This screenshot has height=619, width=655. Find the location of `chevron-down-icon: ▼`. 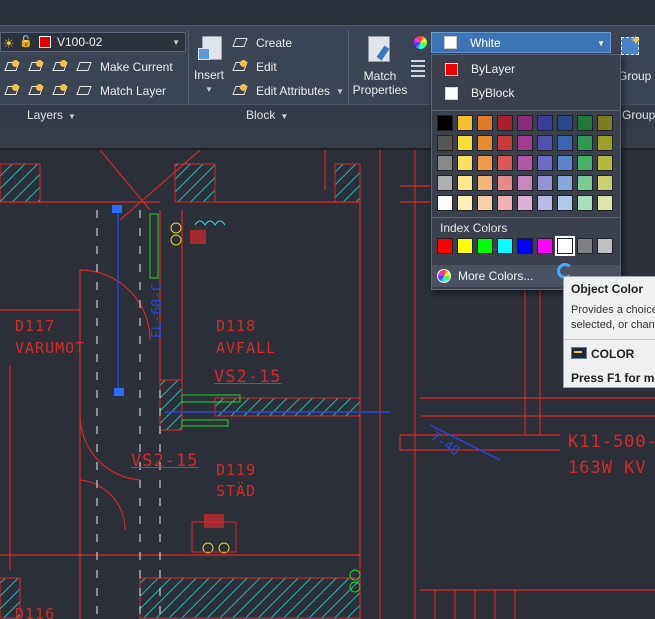

chevron-down-icon: ▼ is located at coordinates (176, 42).